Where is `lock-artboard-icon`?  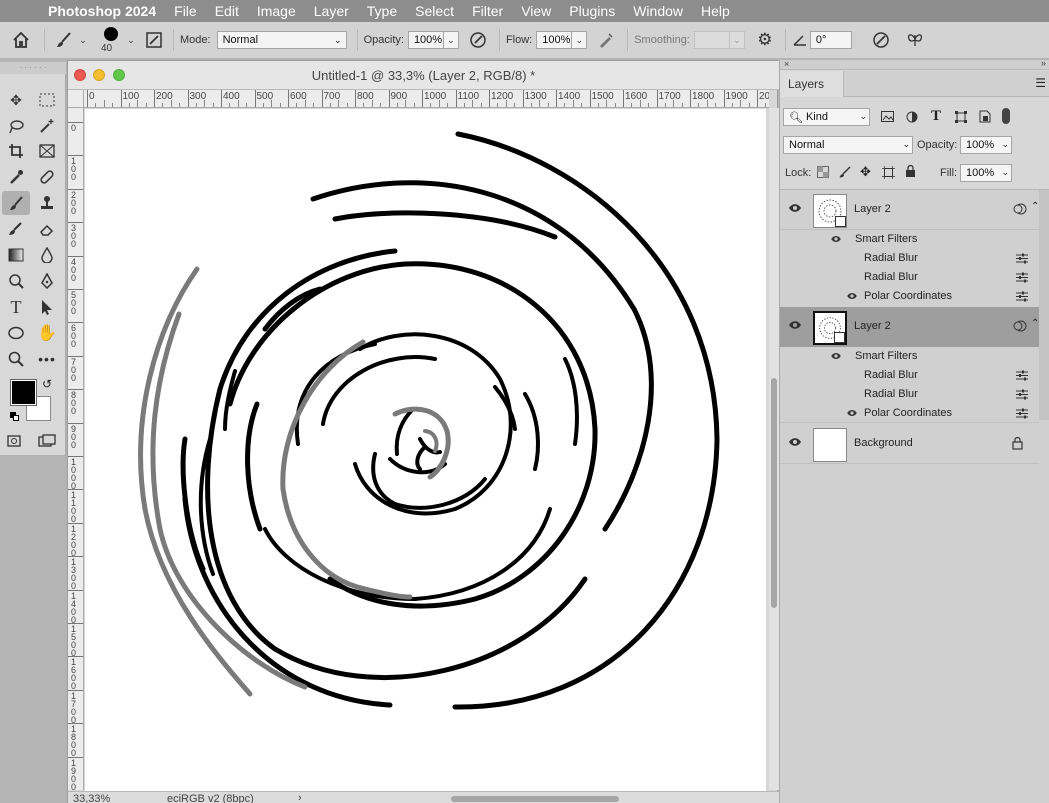
lock-artboard-icon is located at coordinates (888, 174).